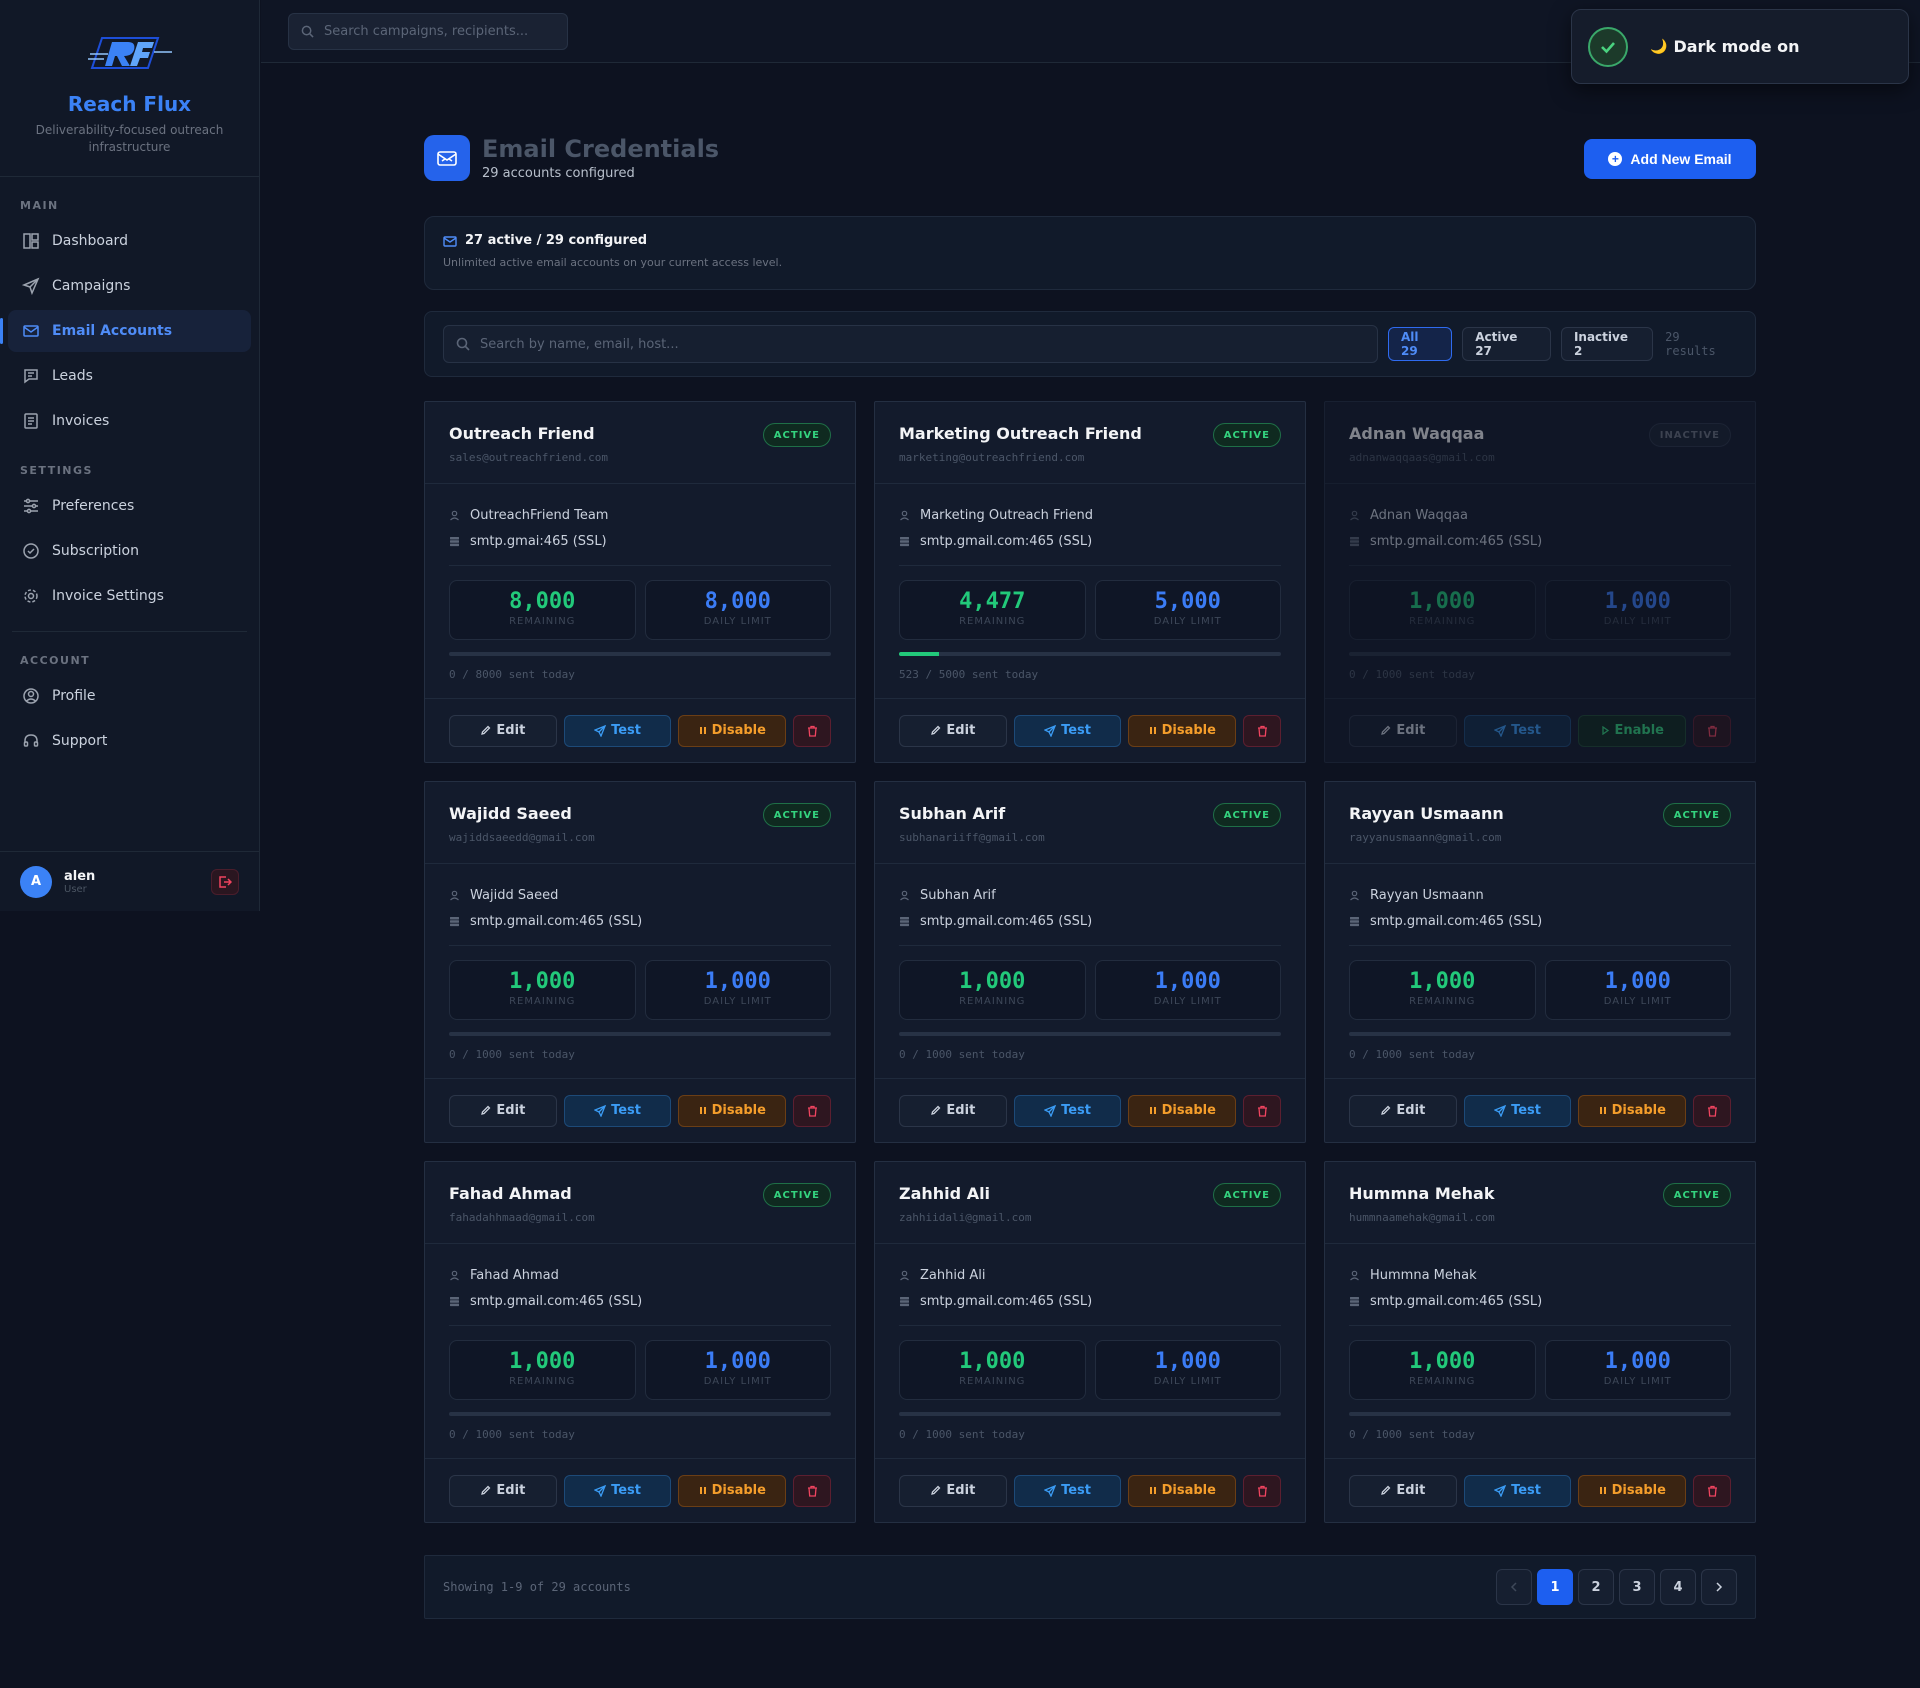 This screenshot has height=1688, width=1920. I want to click on divider, so click(1090, 1325).